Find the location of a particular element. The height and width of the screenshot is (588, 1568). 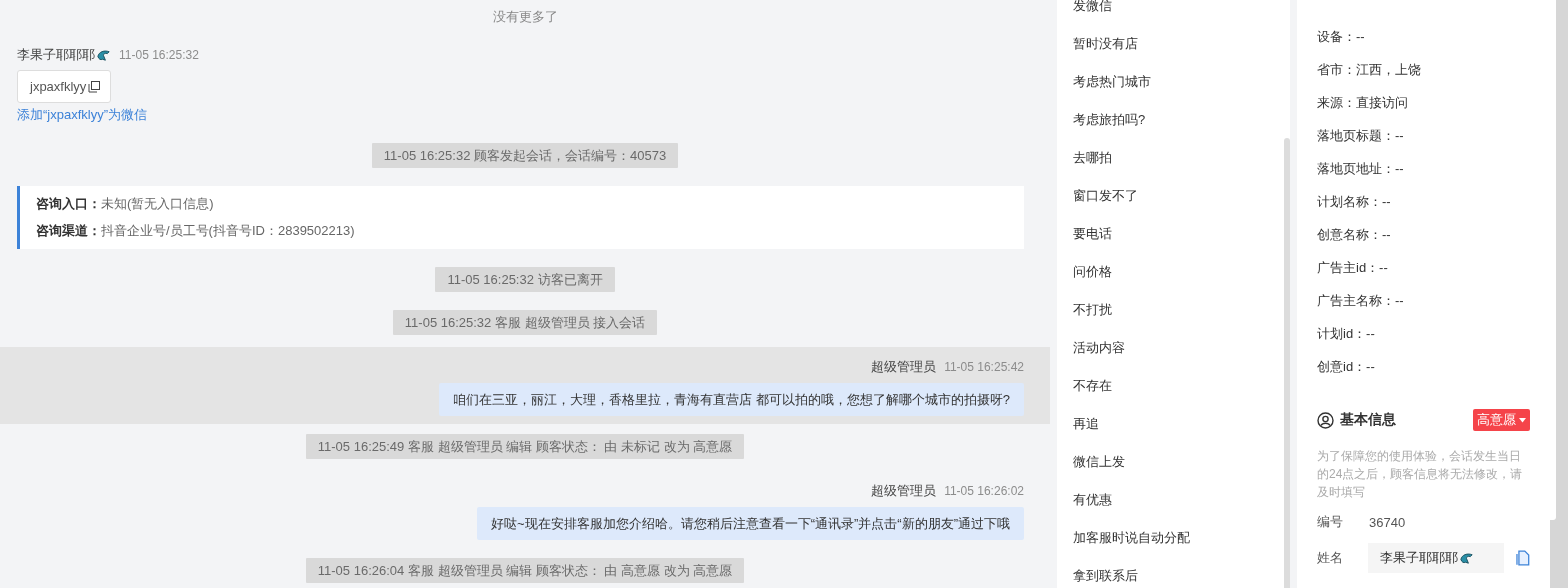

quick-reply-item: 再追 is located at coordinates (1169, 424).